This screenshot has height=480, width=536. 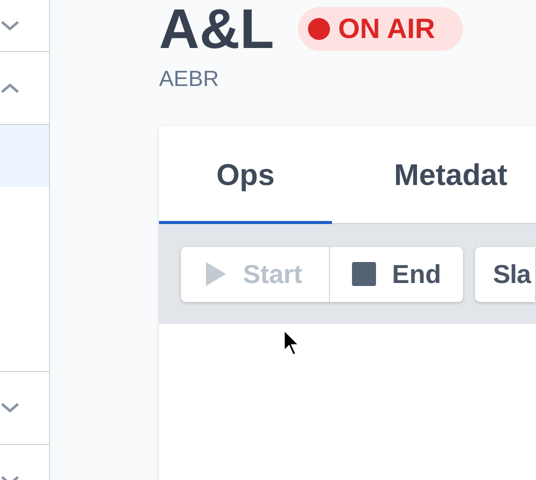 I want to click on tab: Metadat, so click(x=420, y=175).